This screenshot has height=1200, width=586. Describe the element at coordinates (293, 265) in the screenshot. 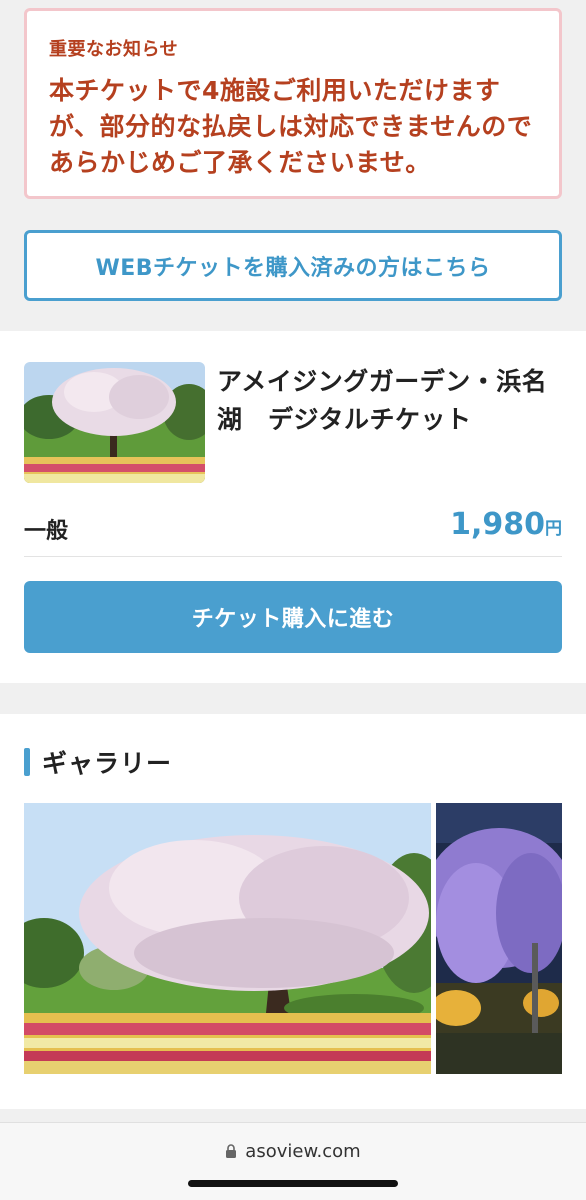

I see `purchased-ticket-button: WEBチケットを購入済みの方はこちら` at that location.